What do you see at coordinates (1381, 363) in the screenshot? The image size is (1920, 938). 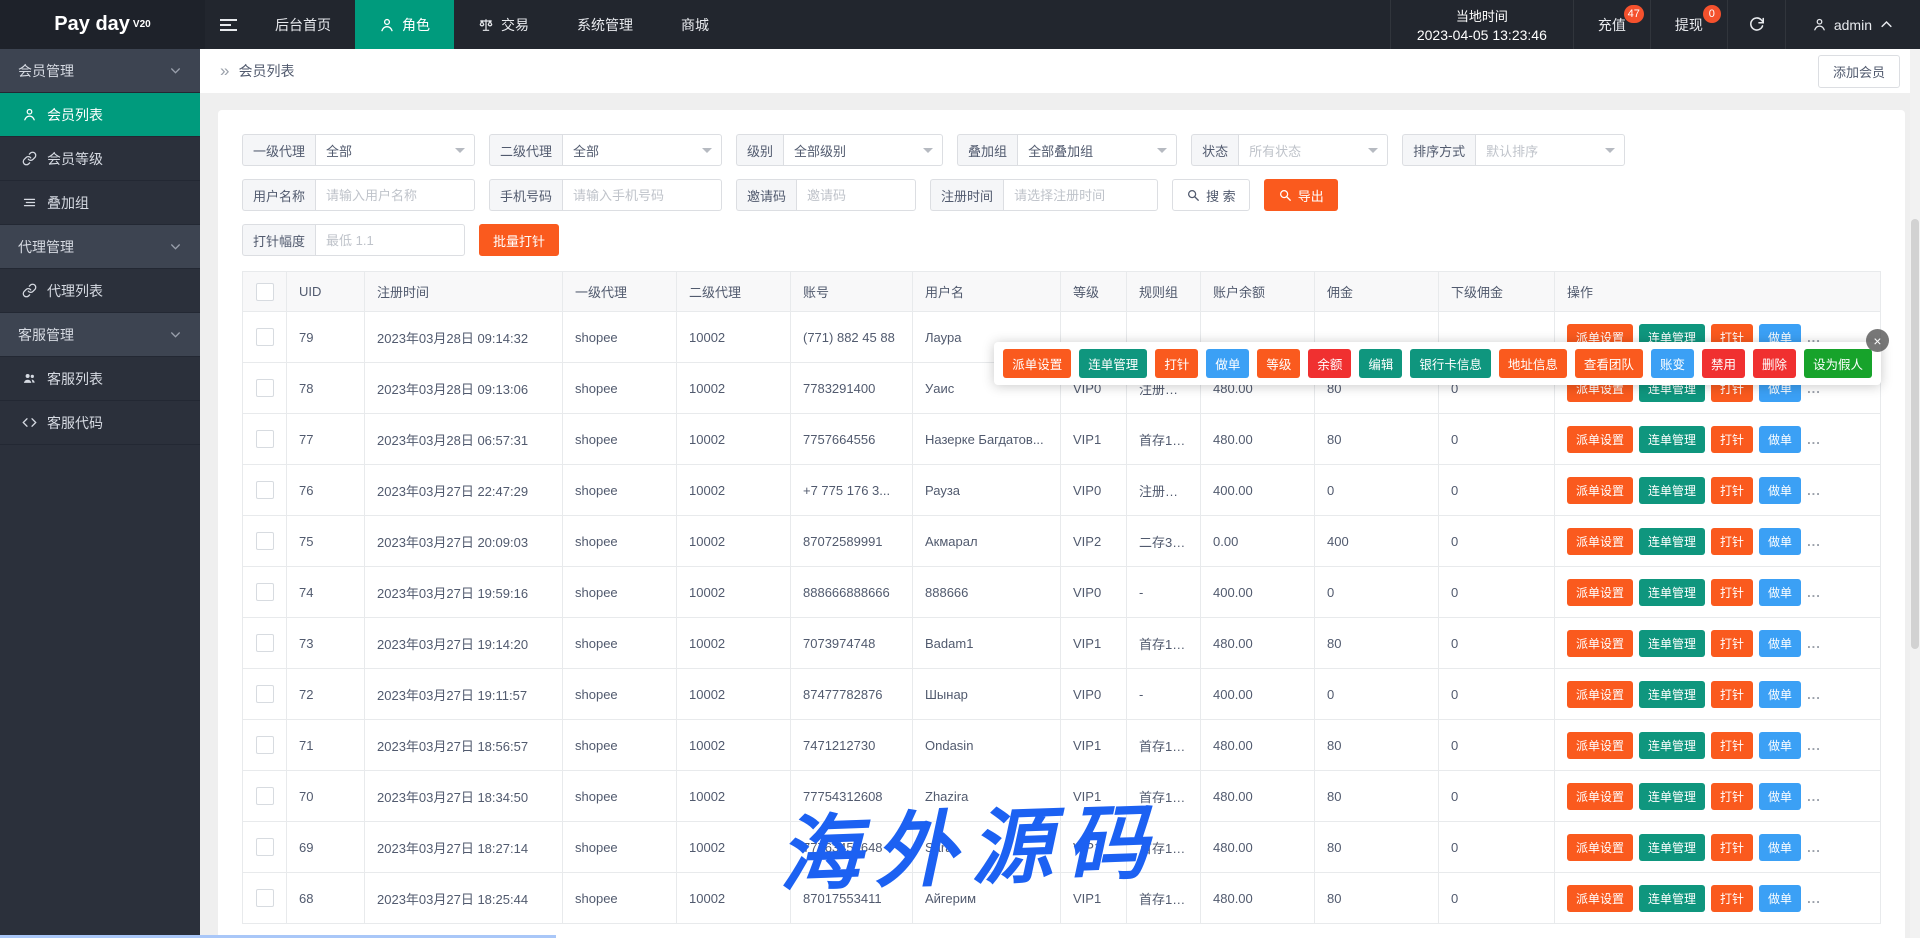 I see `popup-action-编辑: 编辑` at bounding box center [1381, 363].